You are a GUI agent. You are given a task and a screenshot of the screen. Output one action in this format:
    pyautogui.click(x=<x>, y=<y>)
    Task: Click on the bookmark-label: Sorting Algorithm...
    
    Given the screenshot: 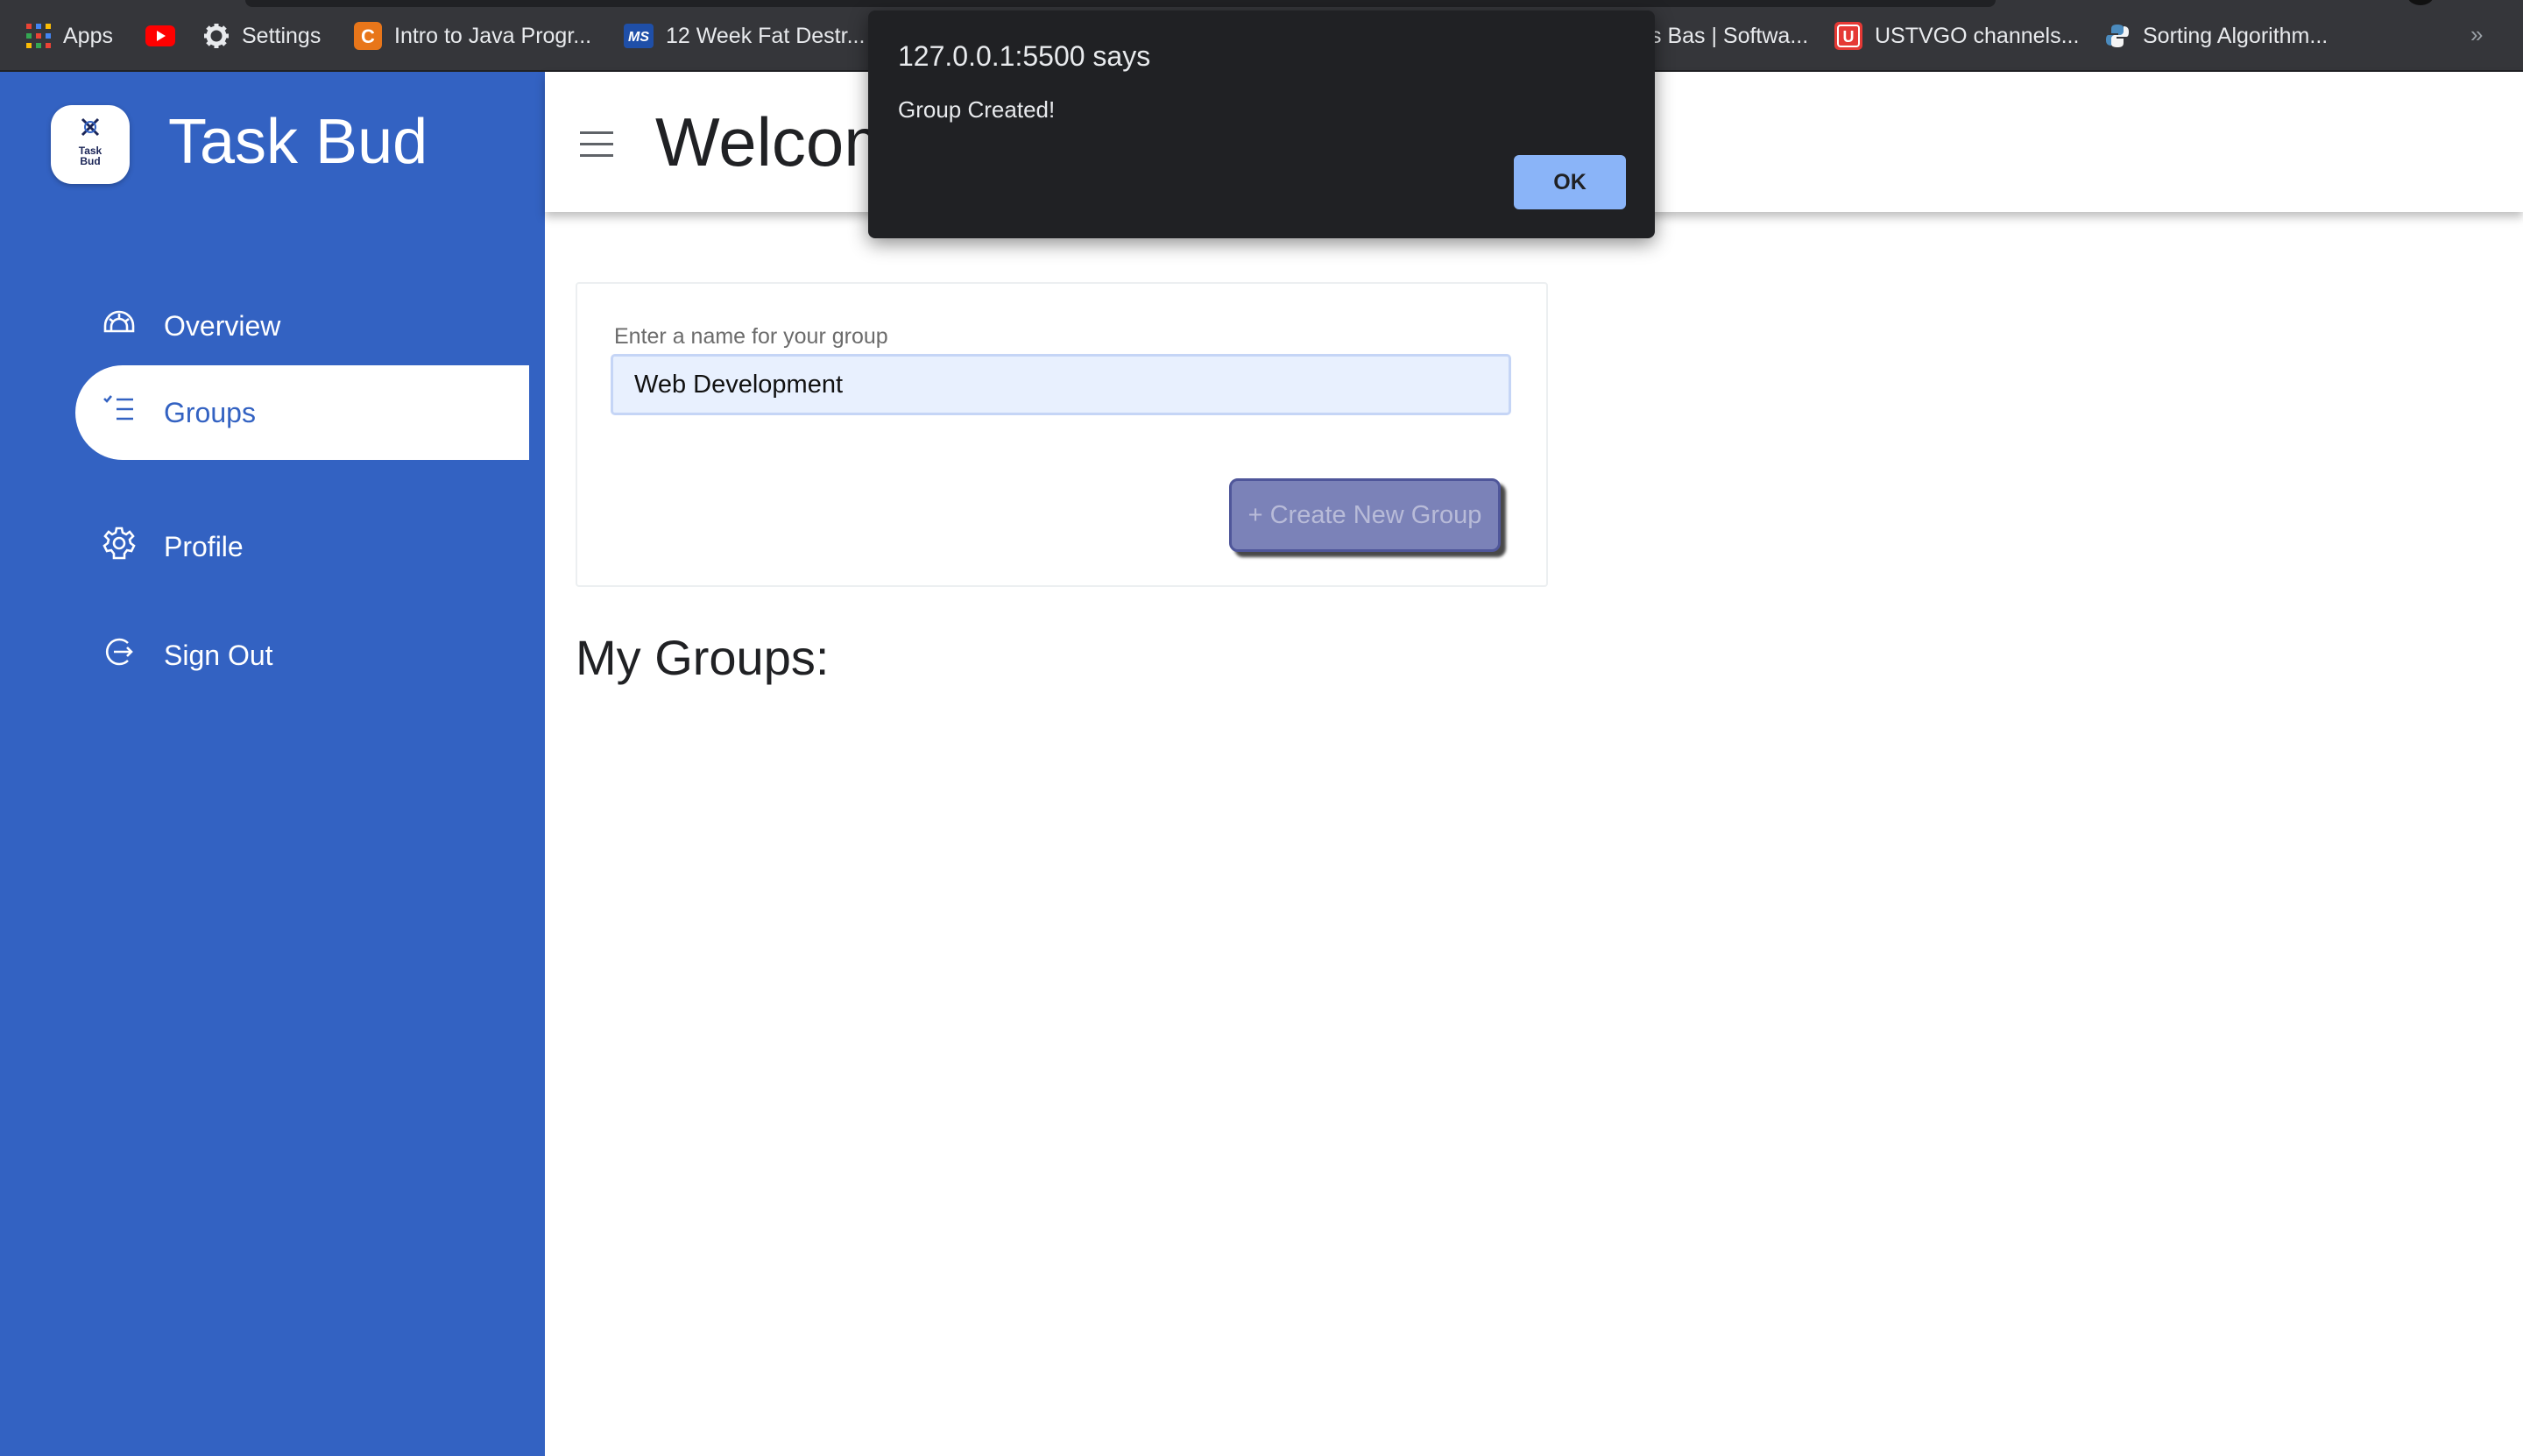 What is the action you would take?
    pyautogui.click(x=2236, y=35)
    